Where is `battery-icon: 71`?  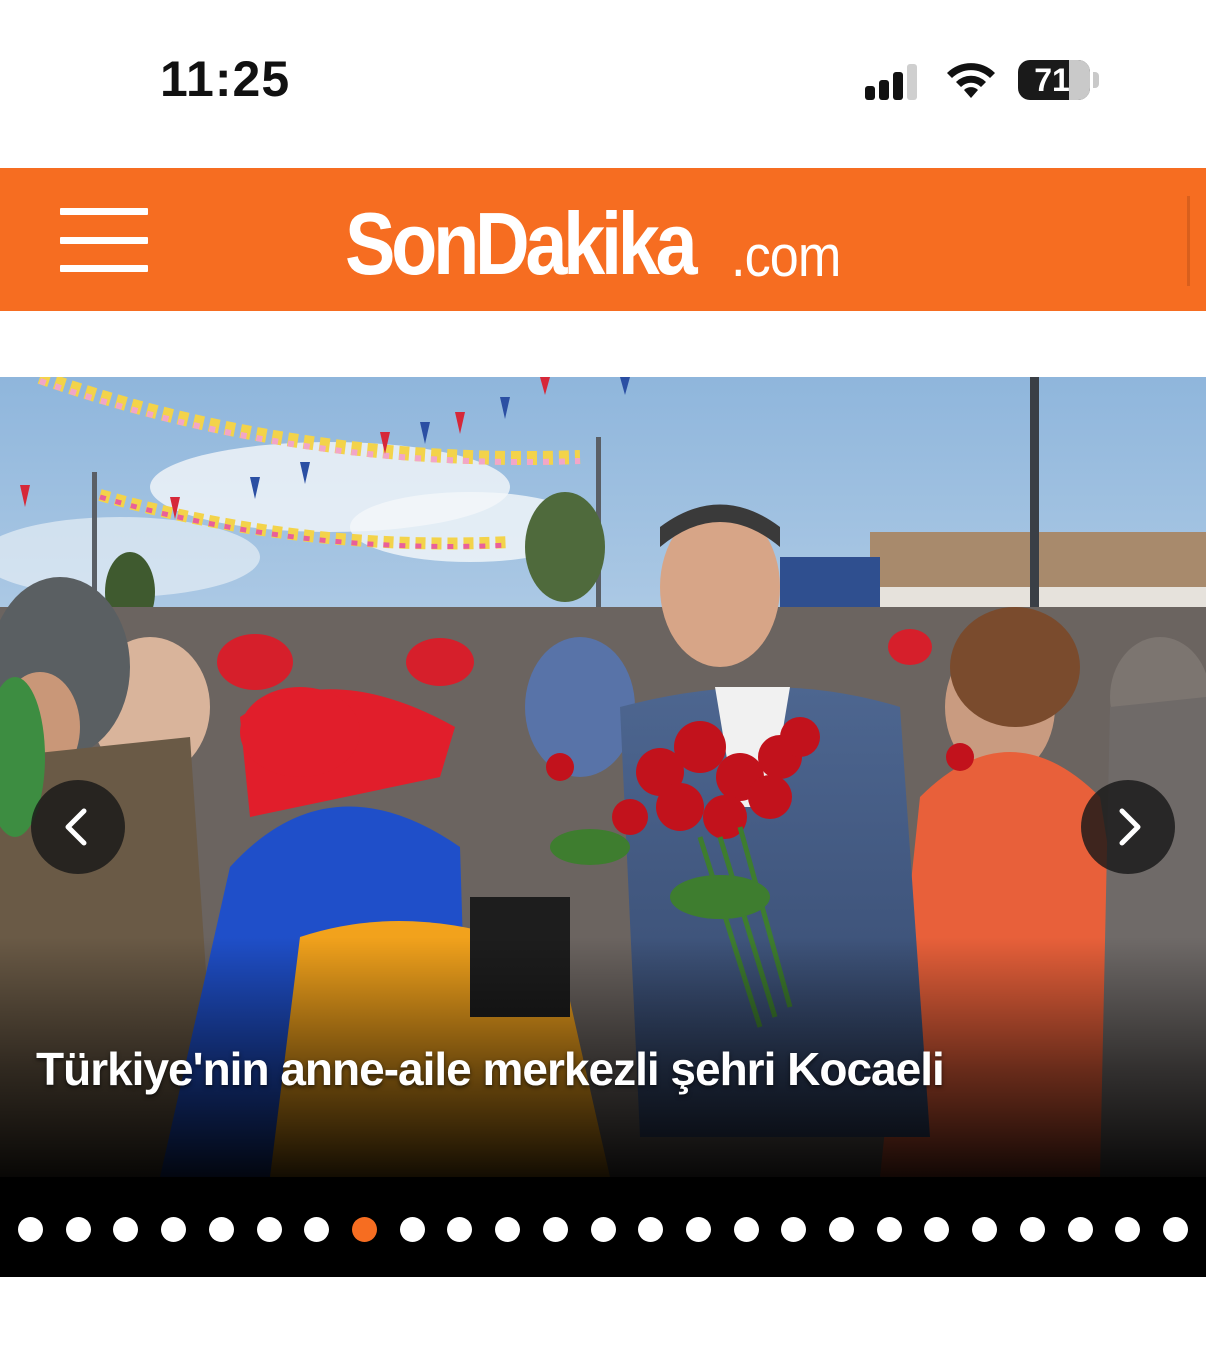
battery-icon: 71 is located at coordinates (1054, 80).